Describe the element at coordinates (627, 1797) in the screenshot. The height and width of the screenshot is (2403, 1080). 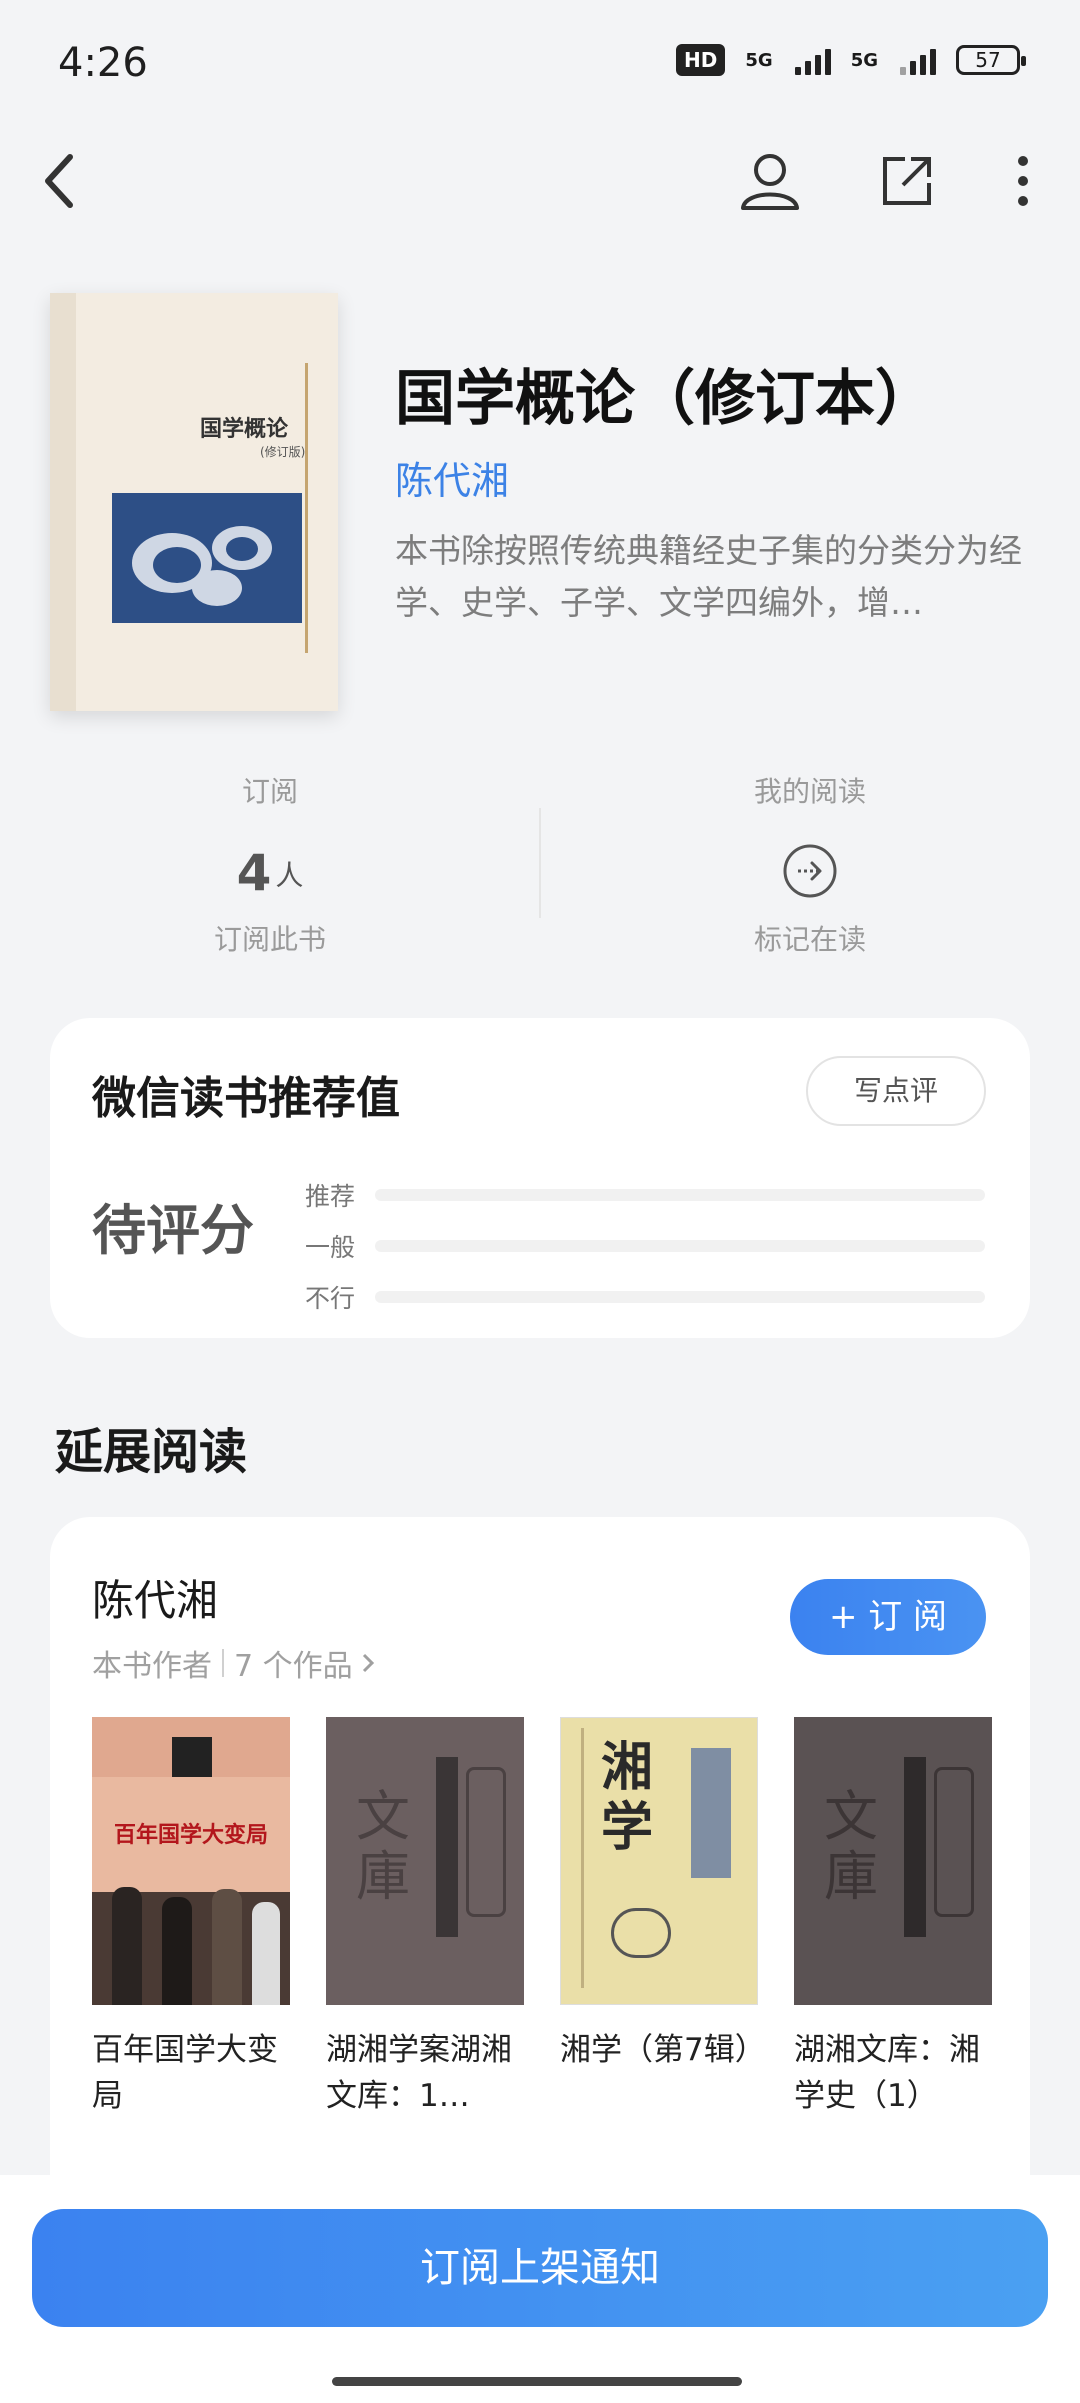
I see `work-cover-title: 湘学` at that location.